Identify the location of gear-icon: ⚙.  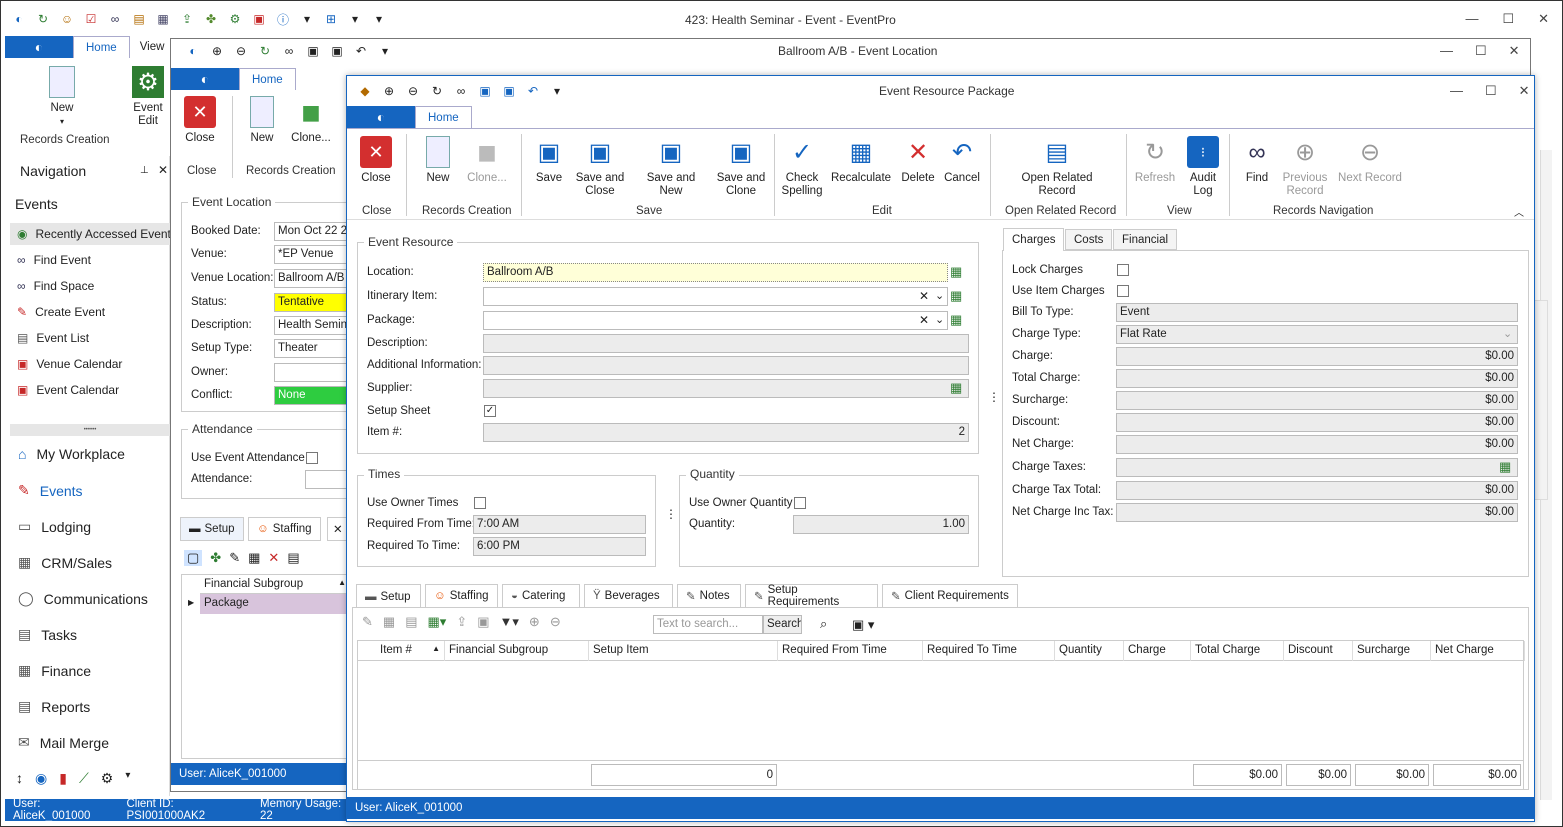
(235, 19).